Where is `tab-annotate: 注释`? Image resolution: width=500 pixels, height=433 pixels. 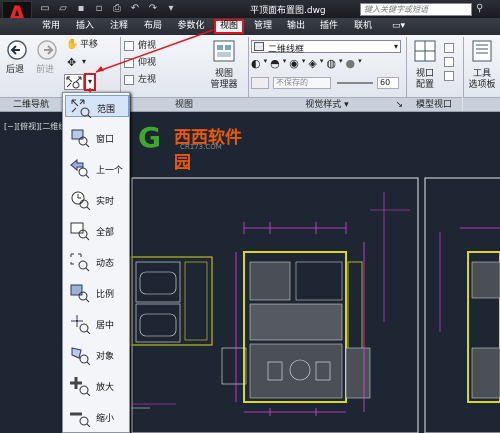
tab-annotate: 注释 is located at coordinates (119, 26).